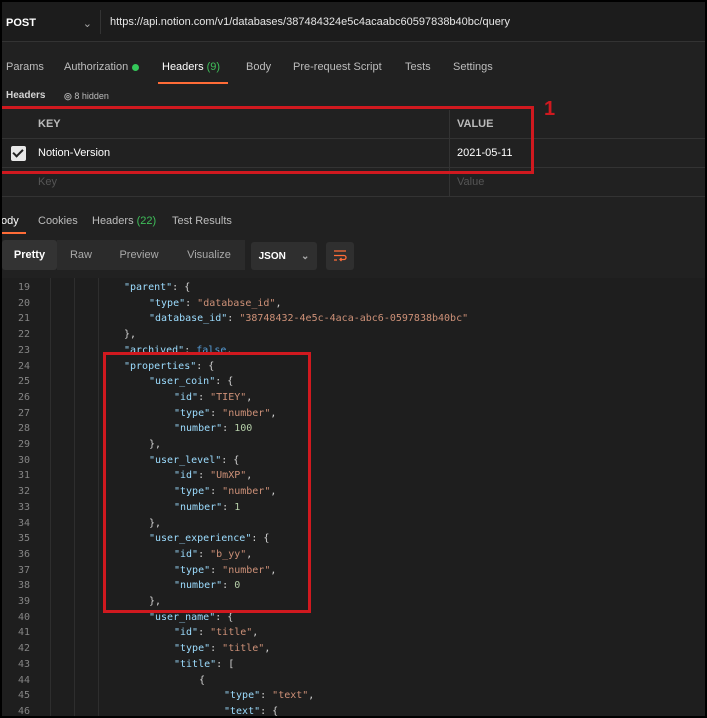 The width and height of the screenshot is (707, 718). Describe the element at coordinates (100, 22) in the screenshot. I see `divider` at that location.